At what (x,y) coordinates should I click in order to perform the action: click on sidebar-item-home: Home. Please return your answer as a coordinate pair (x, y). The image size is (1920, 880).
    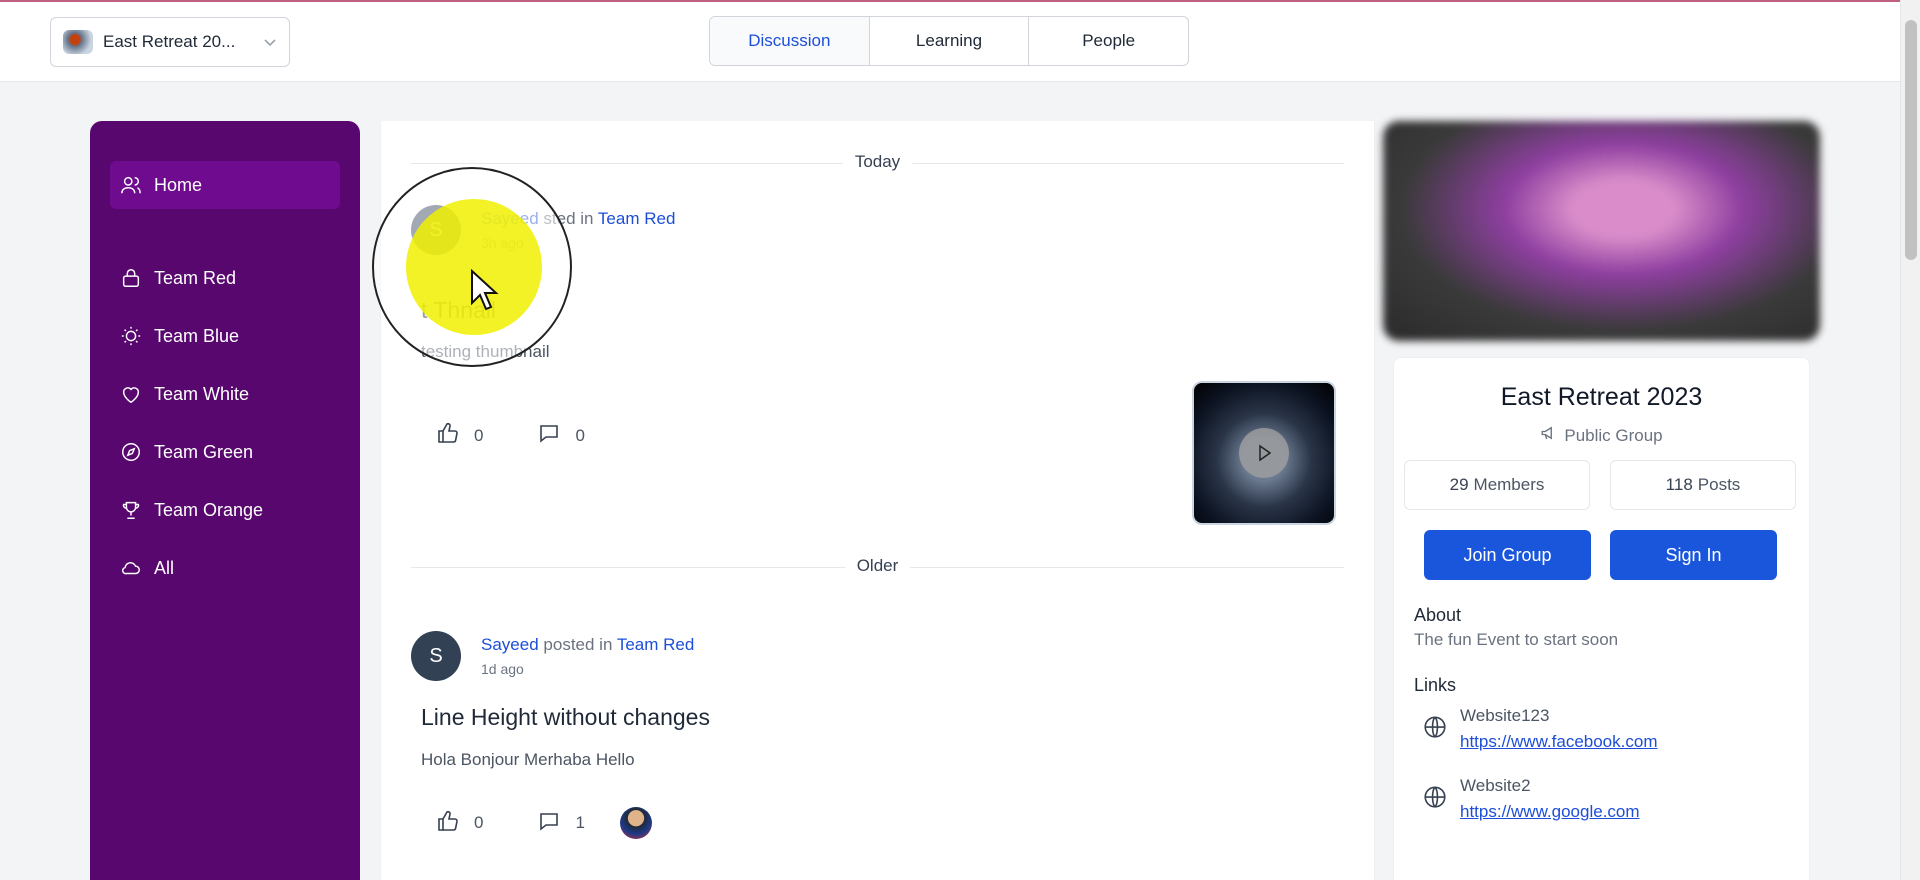
    Looking at the image, I should click on (225, 185).